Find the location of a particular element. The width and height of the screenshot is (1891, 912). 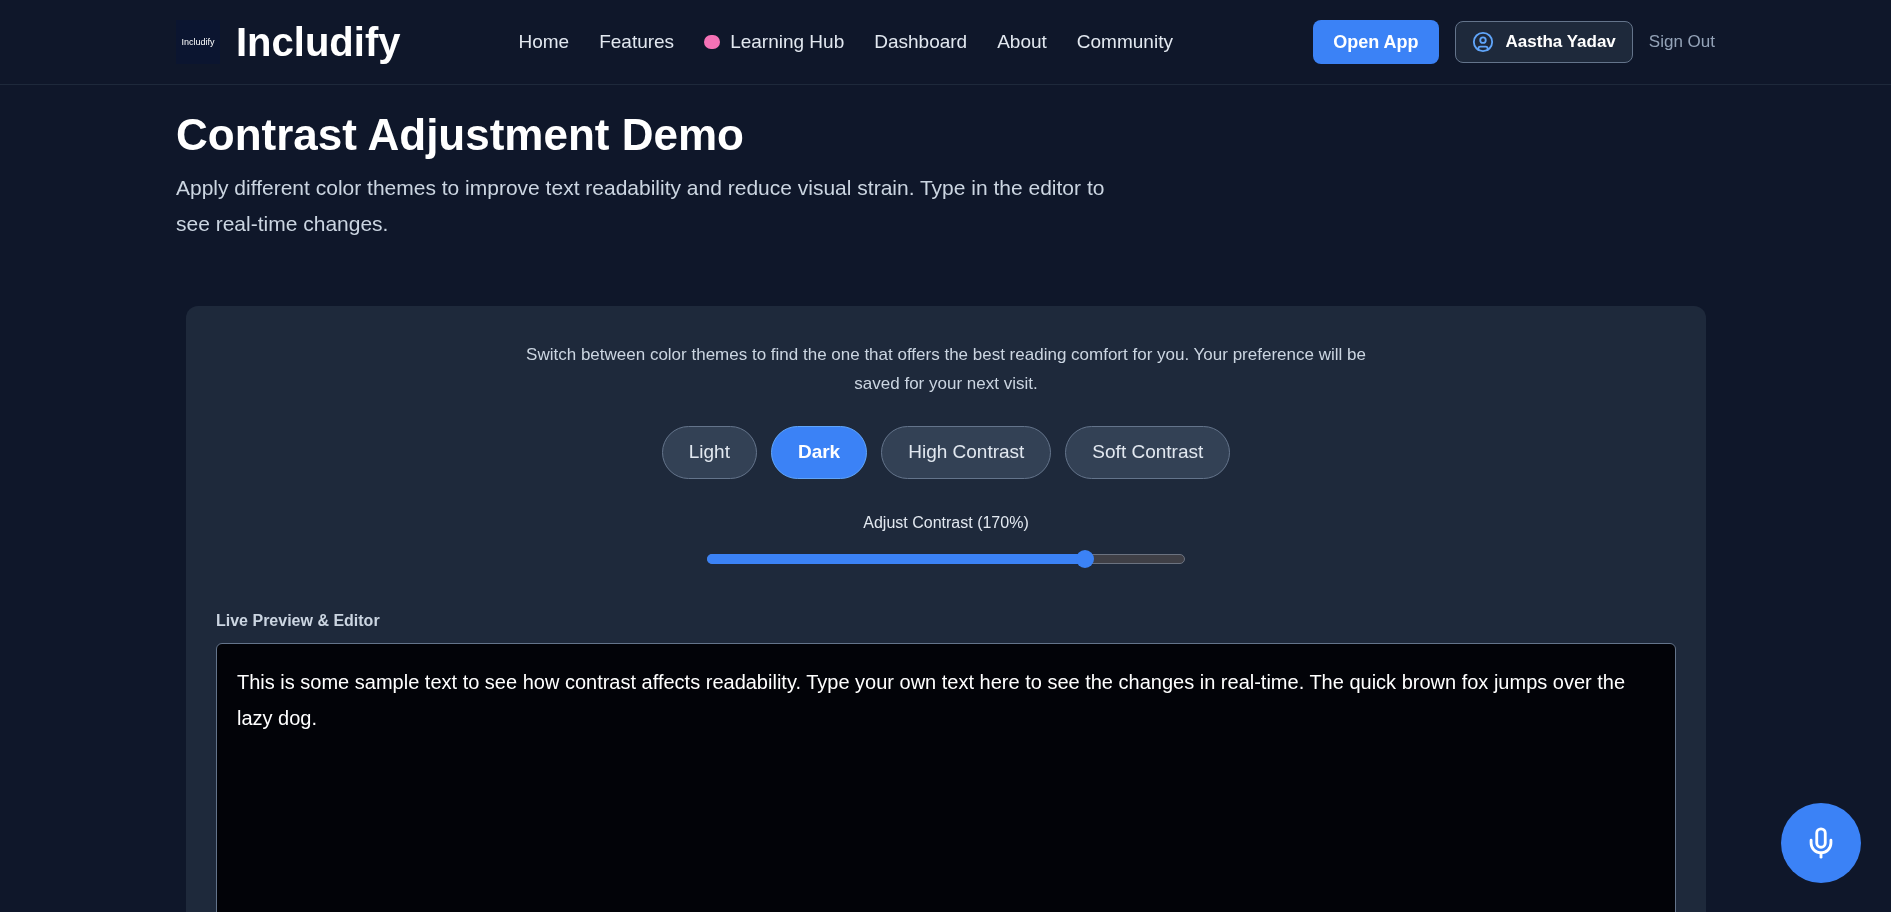

theme-button: High Contrast is located at coordinates (966, 452).